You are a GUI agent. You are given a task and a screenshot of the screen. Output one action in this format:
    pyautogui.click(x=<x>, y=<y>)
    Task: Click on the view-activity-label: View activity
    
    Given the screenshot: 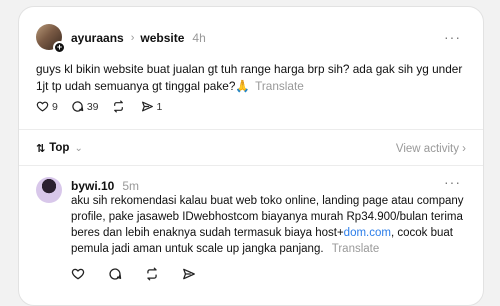 What is the action you would take?
    pyautogui.click(x=427, y=149)
    